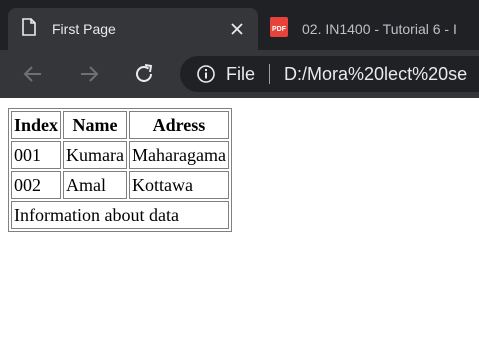  What do you see at coordinates (470, 29) in the screenshot?
I see `tab-fade` at bounding box center [470, 29].